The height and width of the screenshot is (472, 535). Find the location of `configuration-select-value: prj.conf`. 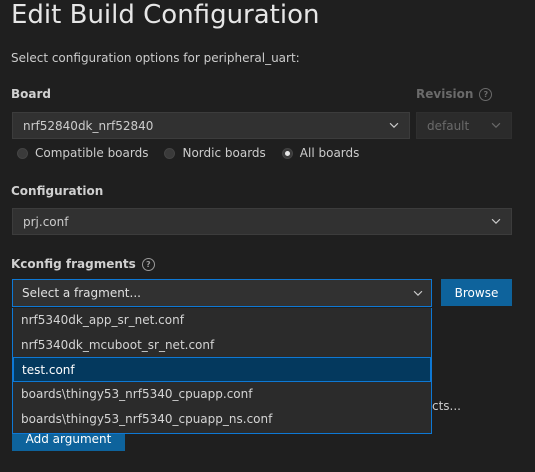

configuration-select-value: prj.conf is located at coordinates (46, 221).